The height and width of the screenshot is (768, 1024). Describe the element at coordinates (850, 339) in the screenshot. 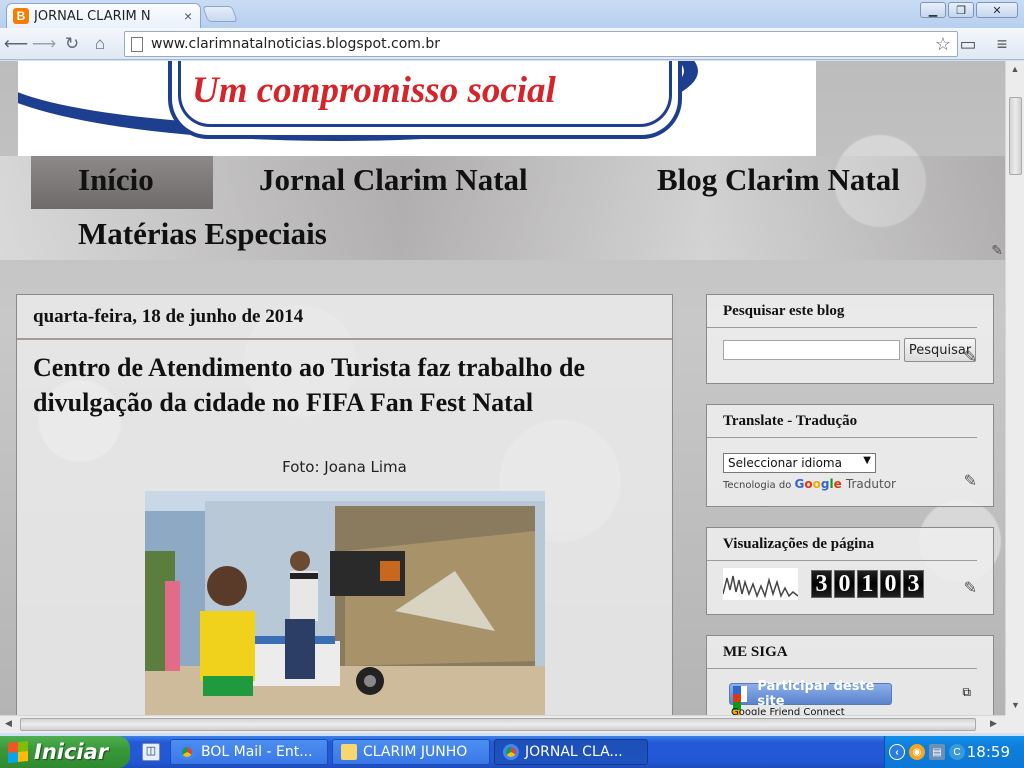

I see `search-widget: Pesquisar este blog Pesquisar ✎` at that location.